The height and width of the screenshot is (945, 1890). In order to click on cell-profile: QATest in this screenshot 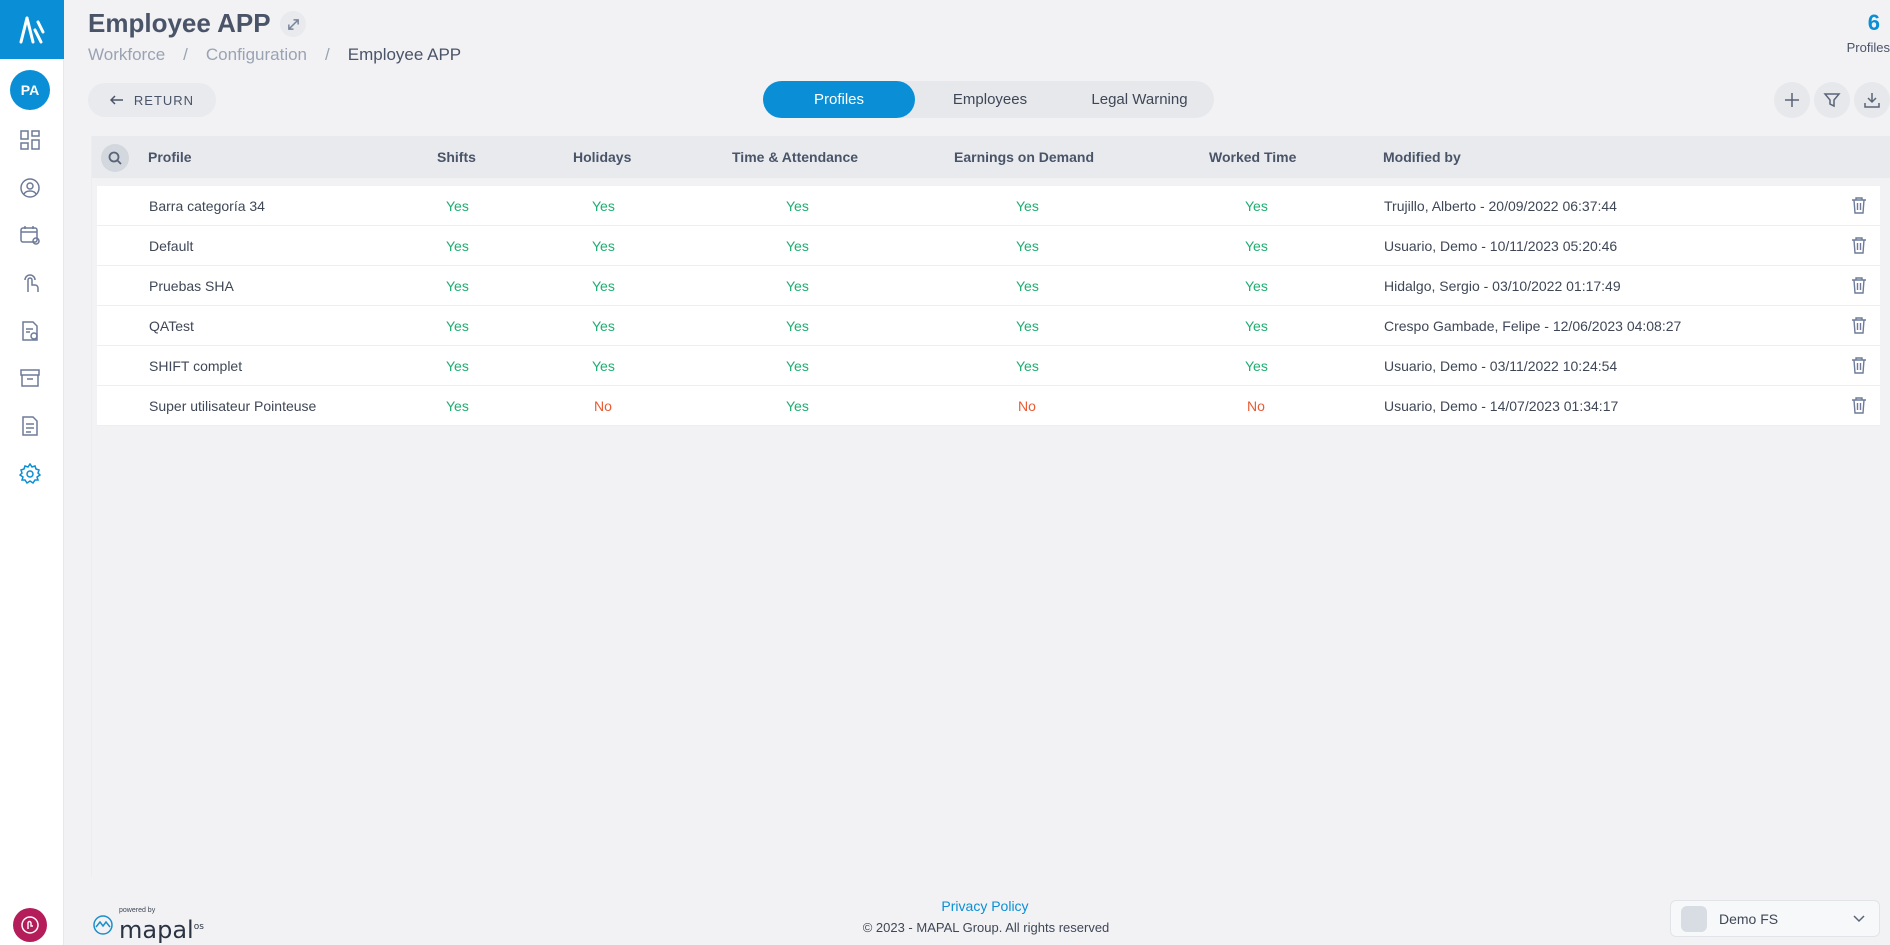, I will do `click(171, 326)`.